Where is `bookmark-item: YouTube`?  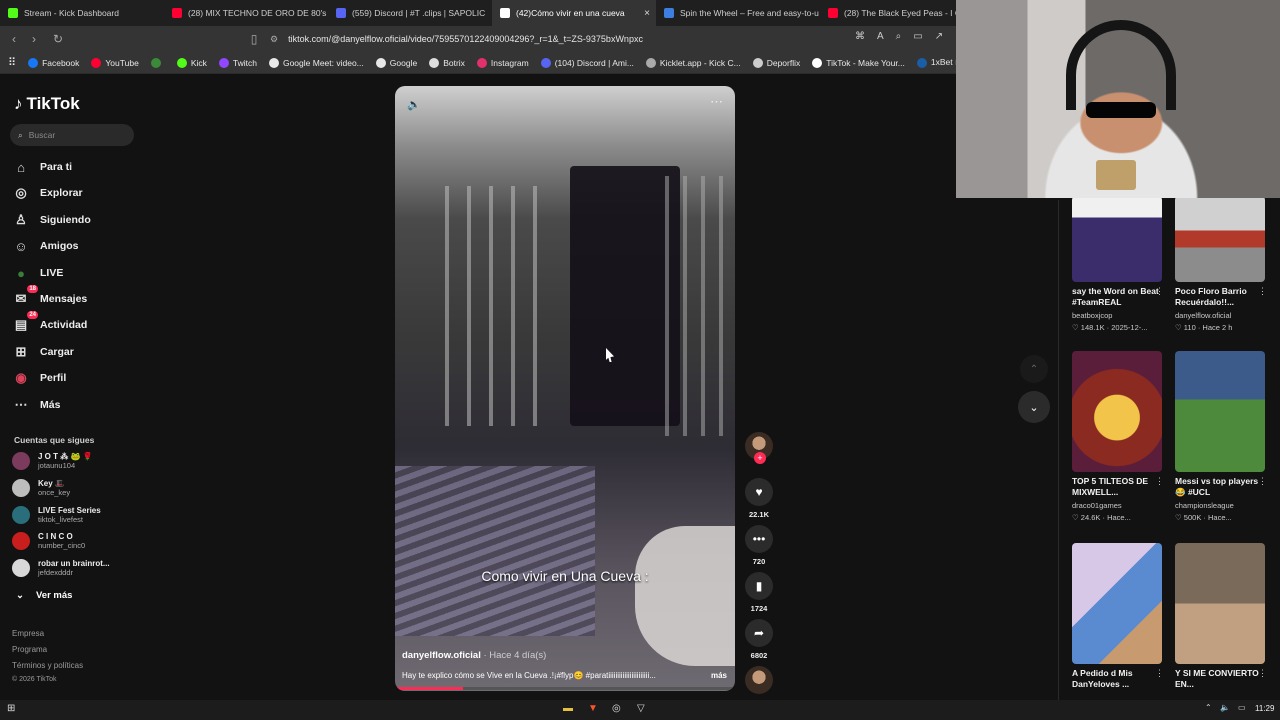 bookmark-item: YouTube is located at coordinates (115, 62).